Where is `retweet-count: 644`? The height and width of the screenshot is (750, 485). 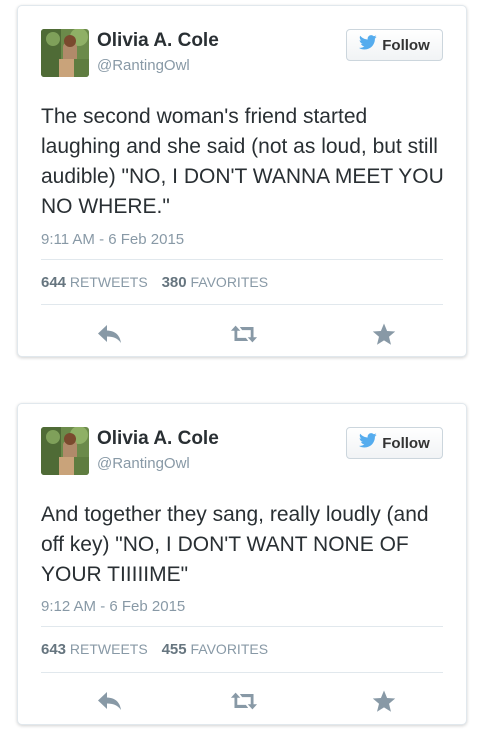
retweet-count: 644 is located at coordinates (53, 282).